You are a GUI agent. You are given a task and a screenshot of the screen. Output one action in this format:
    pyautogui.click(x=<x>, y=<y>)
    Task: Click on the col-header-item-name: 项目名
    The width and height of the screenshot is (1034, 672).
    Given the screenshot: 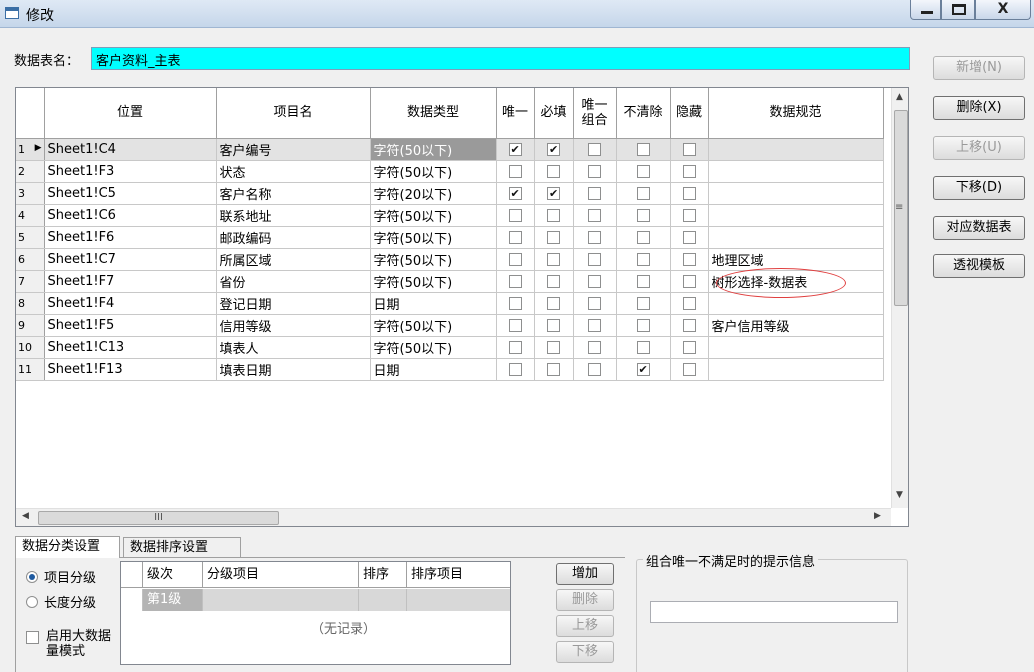 What is the action you would take?
    pyautogui.click(x=293, y=113)
    